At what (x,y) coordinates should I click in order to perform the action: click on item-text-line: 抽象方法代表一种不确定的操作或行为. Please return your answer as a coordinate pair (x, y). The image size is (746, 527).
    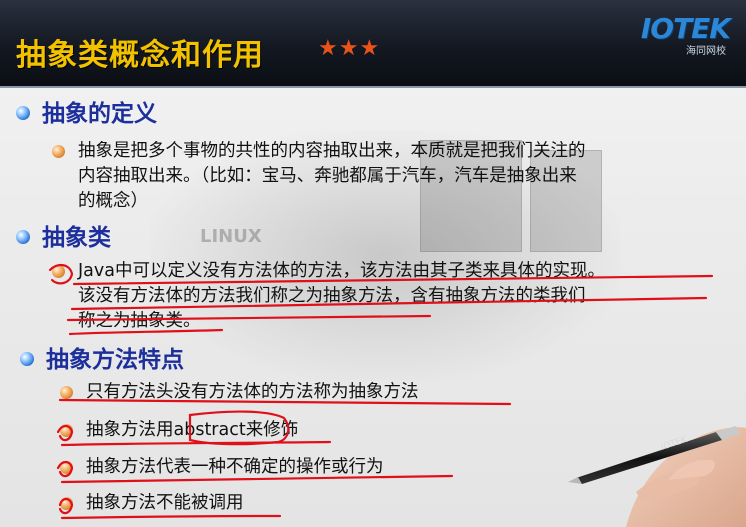
    Looking at the image, I should click on (235, 467).